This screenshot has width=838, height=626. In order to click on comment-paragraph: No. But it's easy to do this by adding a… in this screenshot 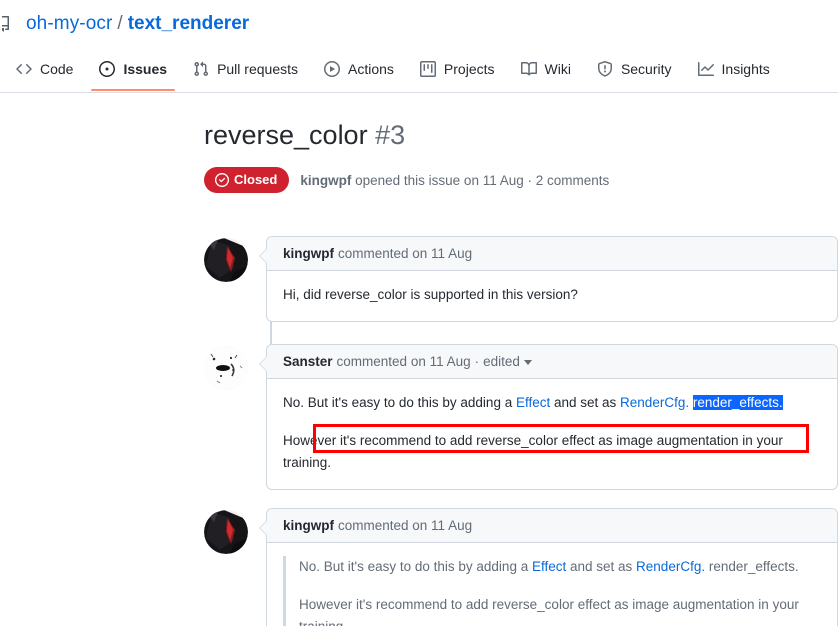, I will do `click(552, 403)`.